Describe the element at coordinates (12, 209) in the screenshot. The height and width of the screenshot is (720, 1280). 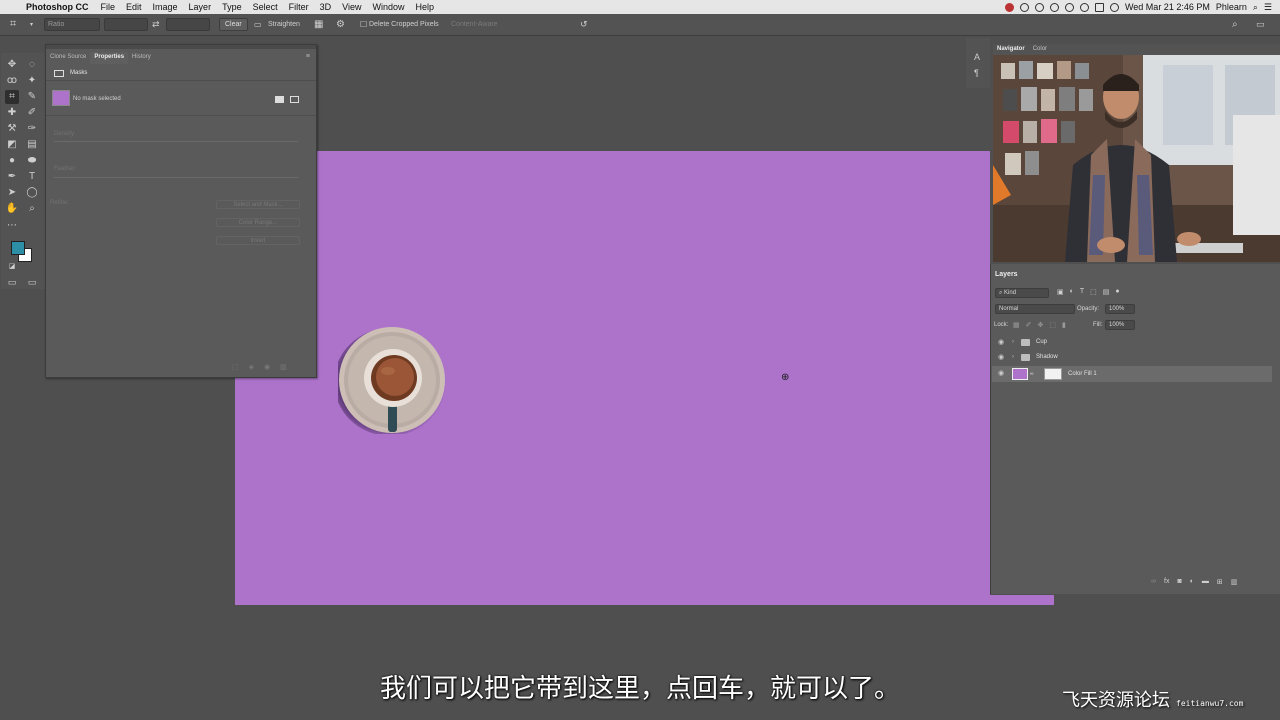
I see `hand-tool-icon: ✋` at that location.